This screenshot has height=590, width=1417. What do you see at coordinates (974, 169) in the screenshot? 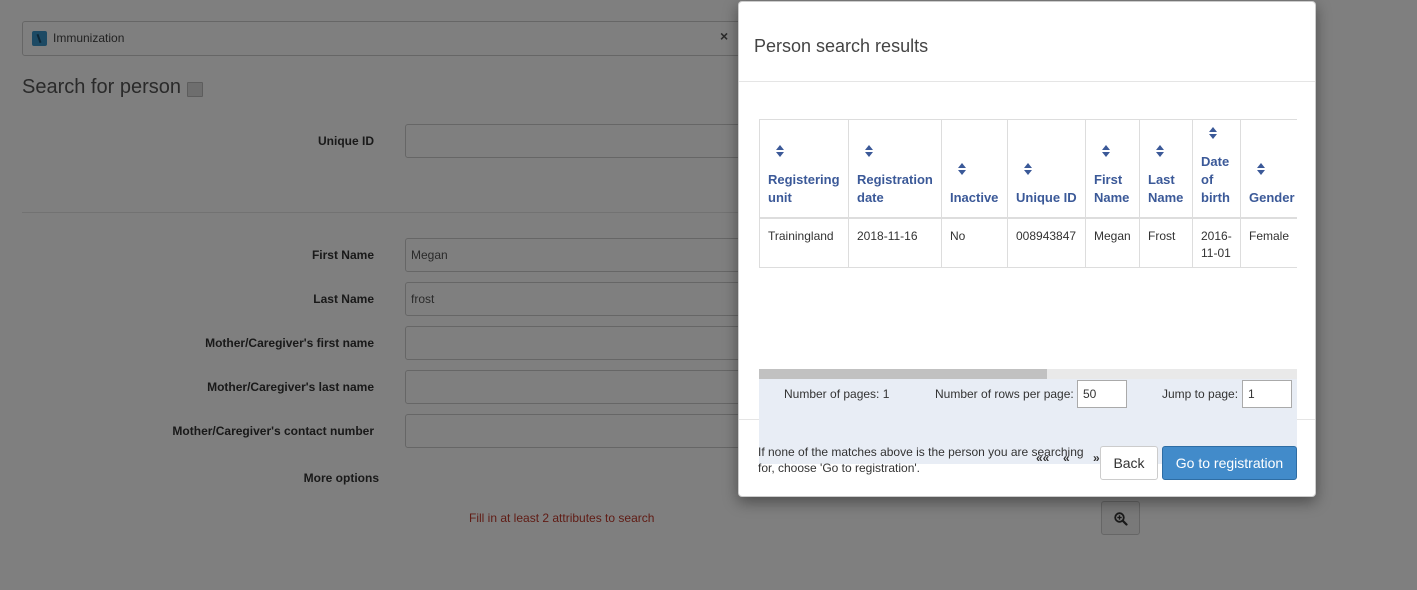
I see `column-header-inactive: Inactive` at bounding box center [974, 169].